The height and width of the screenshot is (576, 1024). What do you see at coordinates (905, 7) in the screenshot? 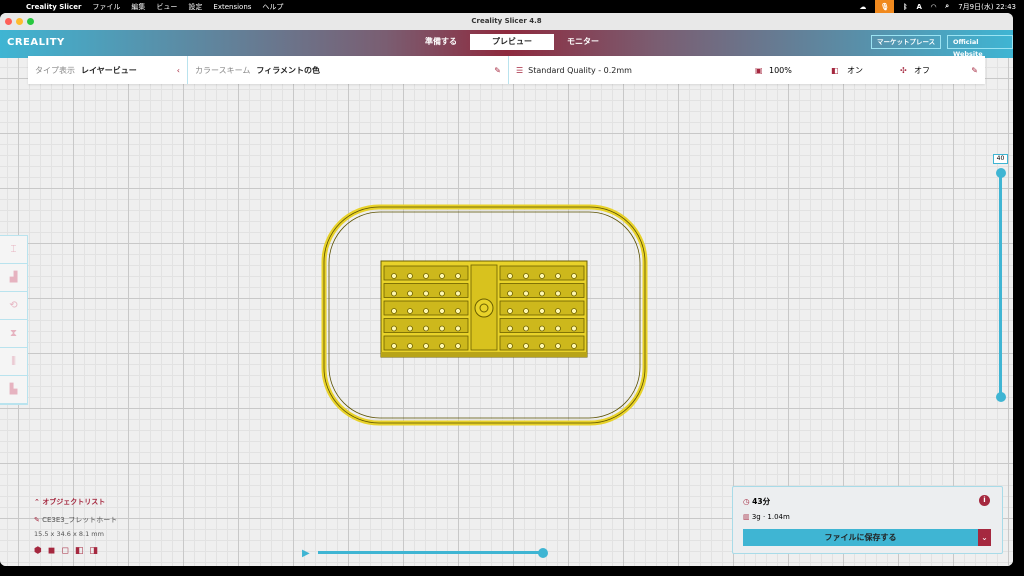
I see `bluetooth-icon: ᛒ` at bounding box center [905, 7].